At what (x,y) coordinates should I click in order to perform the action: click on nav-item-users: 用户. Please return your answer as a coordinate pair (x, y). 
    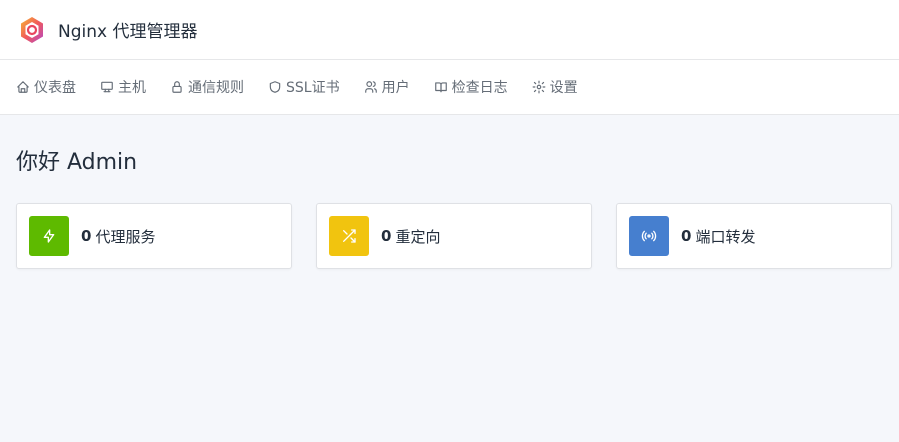
    Looking at the image, I should click on (387, 87).